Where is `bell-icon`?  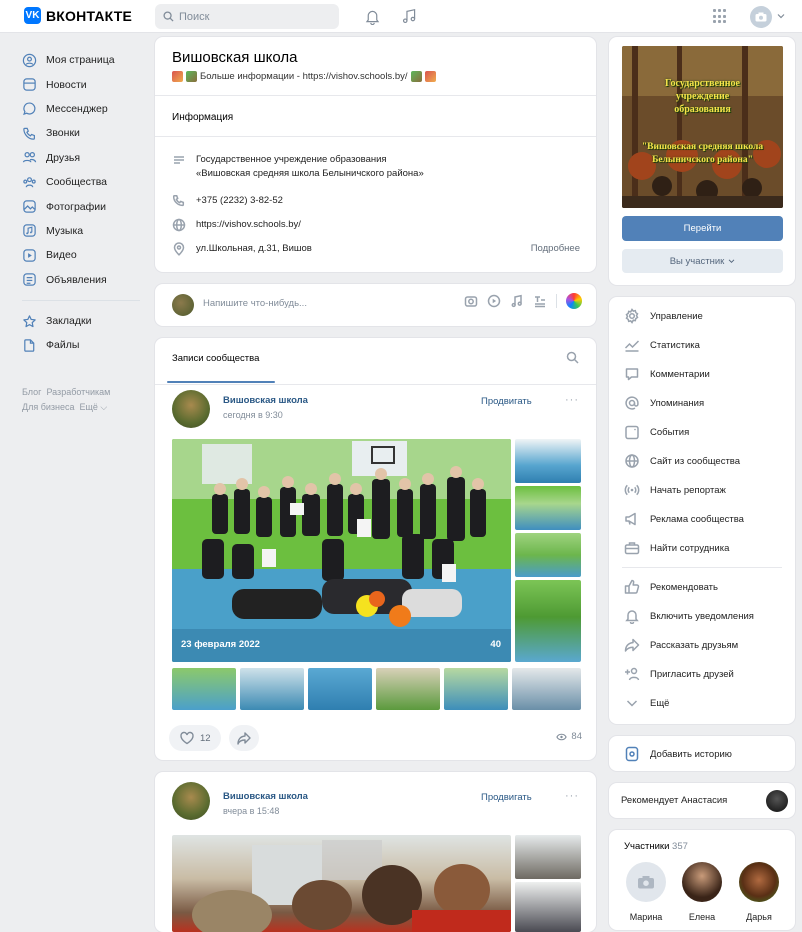
bell-icon is located at coordinates (632, 617).